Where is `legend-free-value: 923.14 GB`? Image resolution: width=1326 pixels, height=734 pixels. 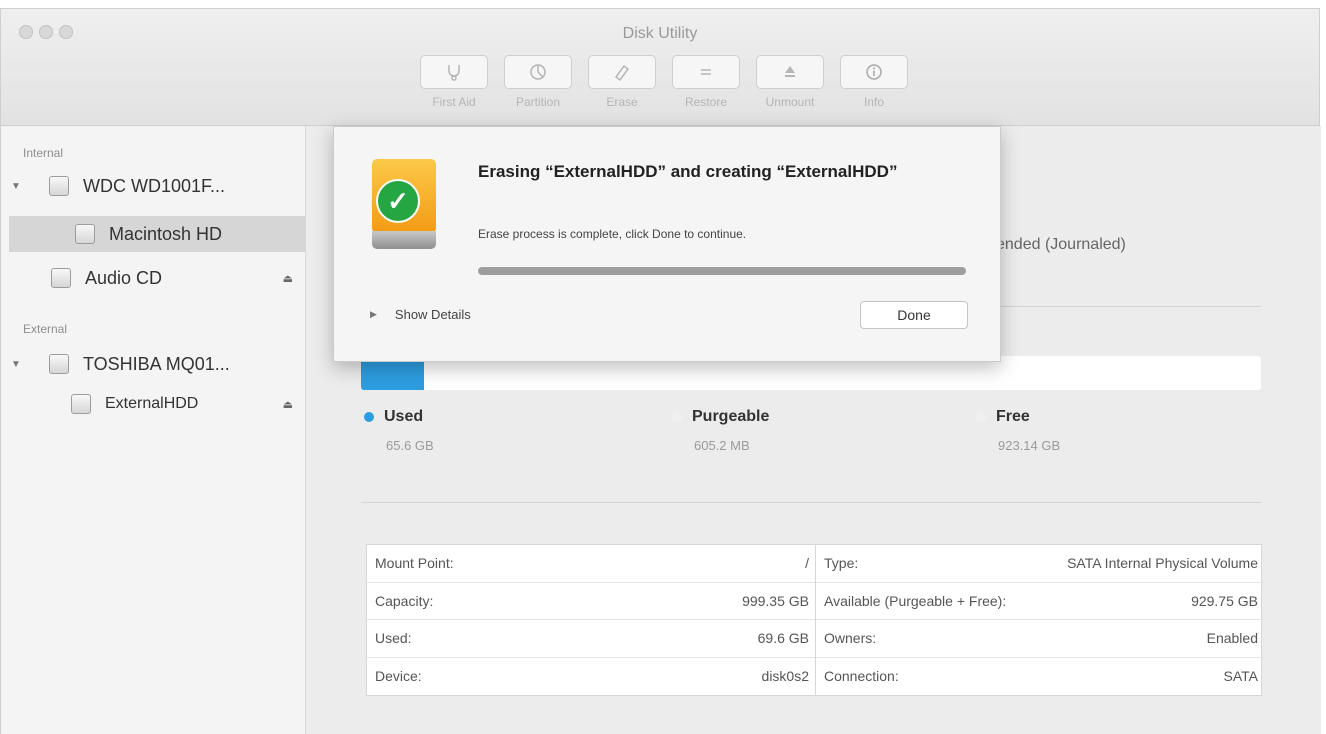
legend-free-value: 923.14 GB is located at coordinates (1029, 446).